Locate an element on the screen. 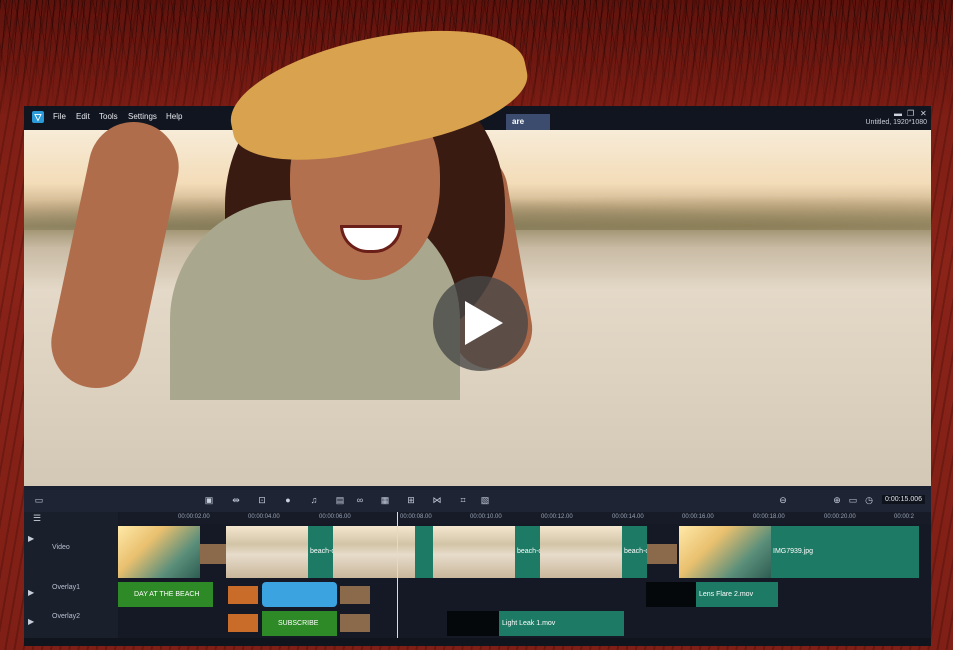  lane-video: beach-c beach-c beach-c IMG7939.jpg is located at coordinates (524, 552).